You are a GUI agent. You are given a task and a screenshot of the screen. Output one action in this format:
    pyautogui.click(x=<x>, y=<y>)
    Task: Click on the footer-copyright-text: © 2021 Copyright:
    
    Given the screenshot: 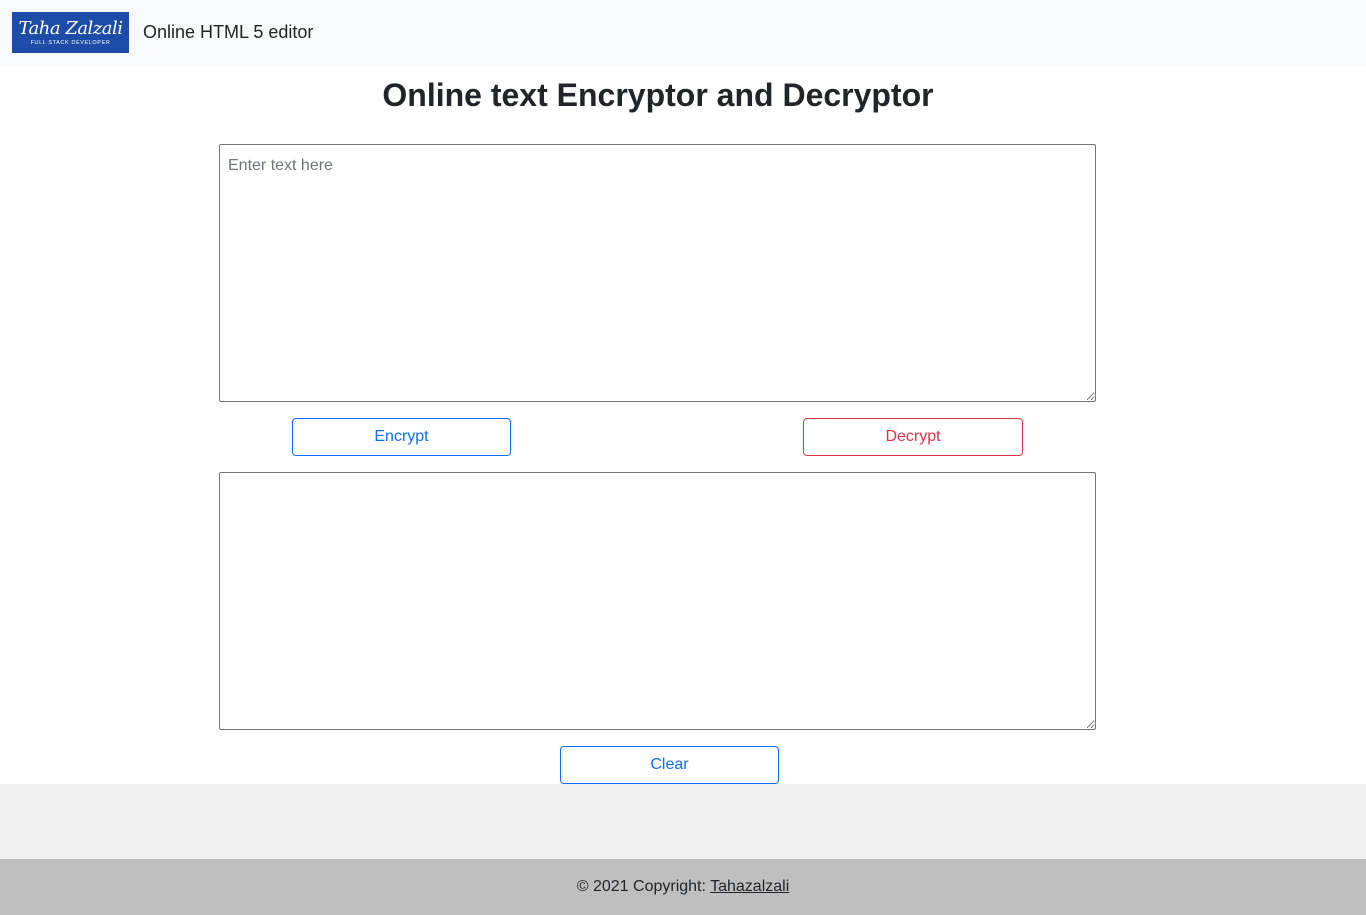 What is the action you would take?
    pyautogui.click(x=643, y=886)
    